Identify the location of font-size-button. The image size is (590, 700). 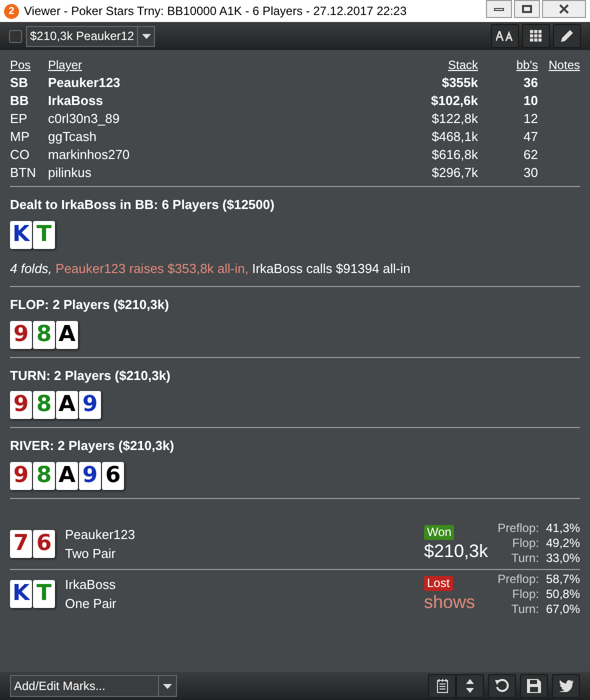
(505, 36).